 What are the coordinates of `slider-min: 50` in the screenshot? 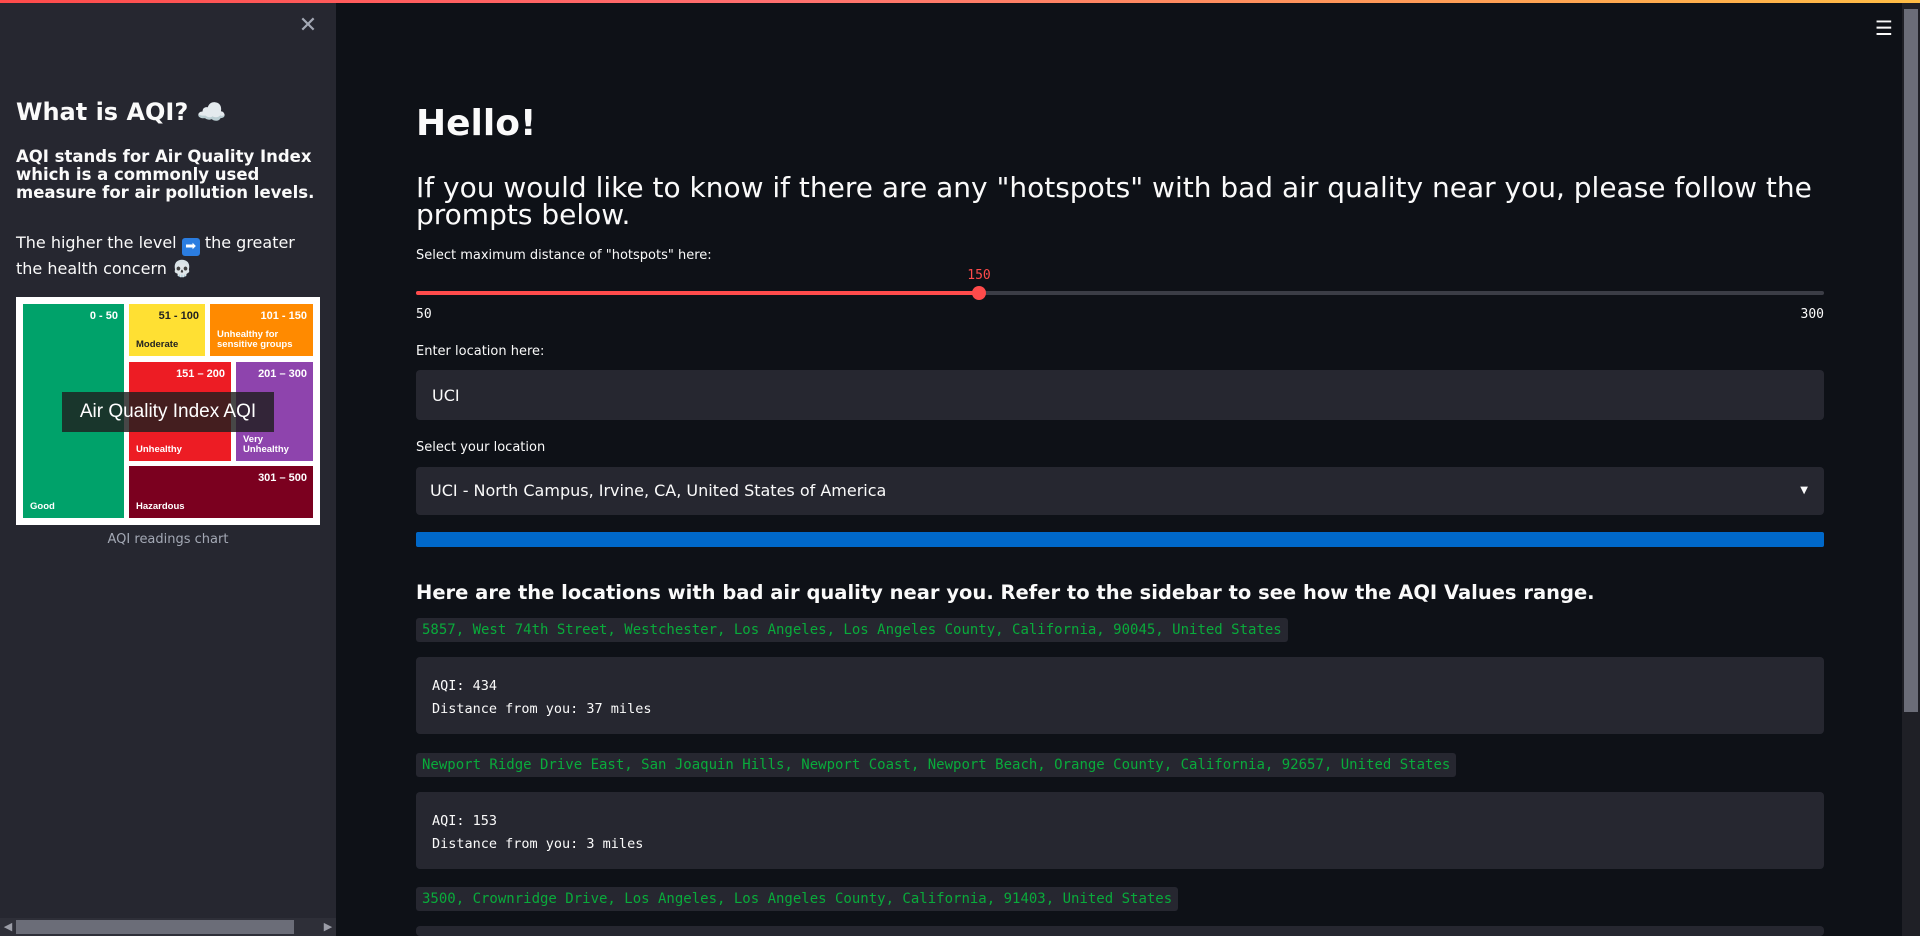 It's located at (424, 314).